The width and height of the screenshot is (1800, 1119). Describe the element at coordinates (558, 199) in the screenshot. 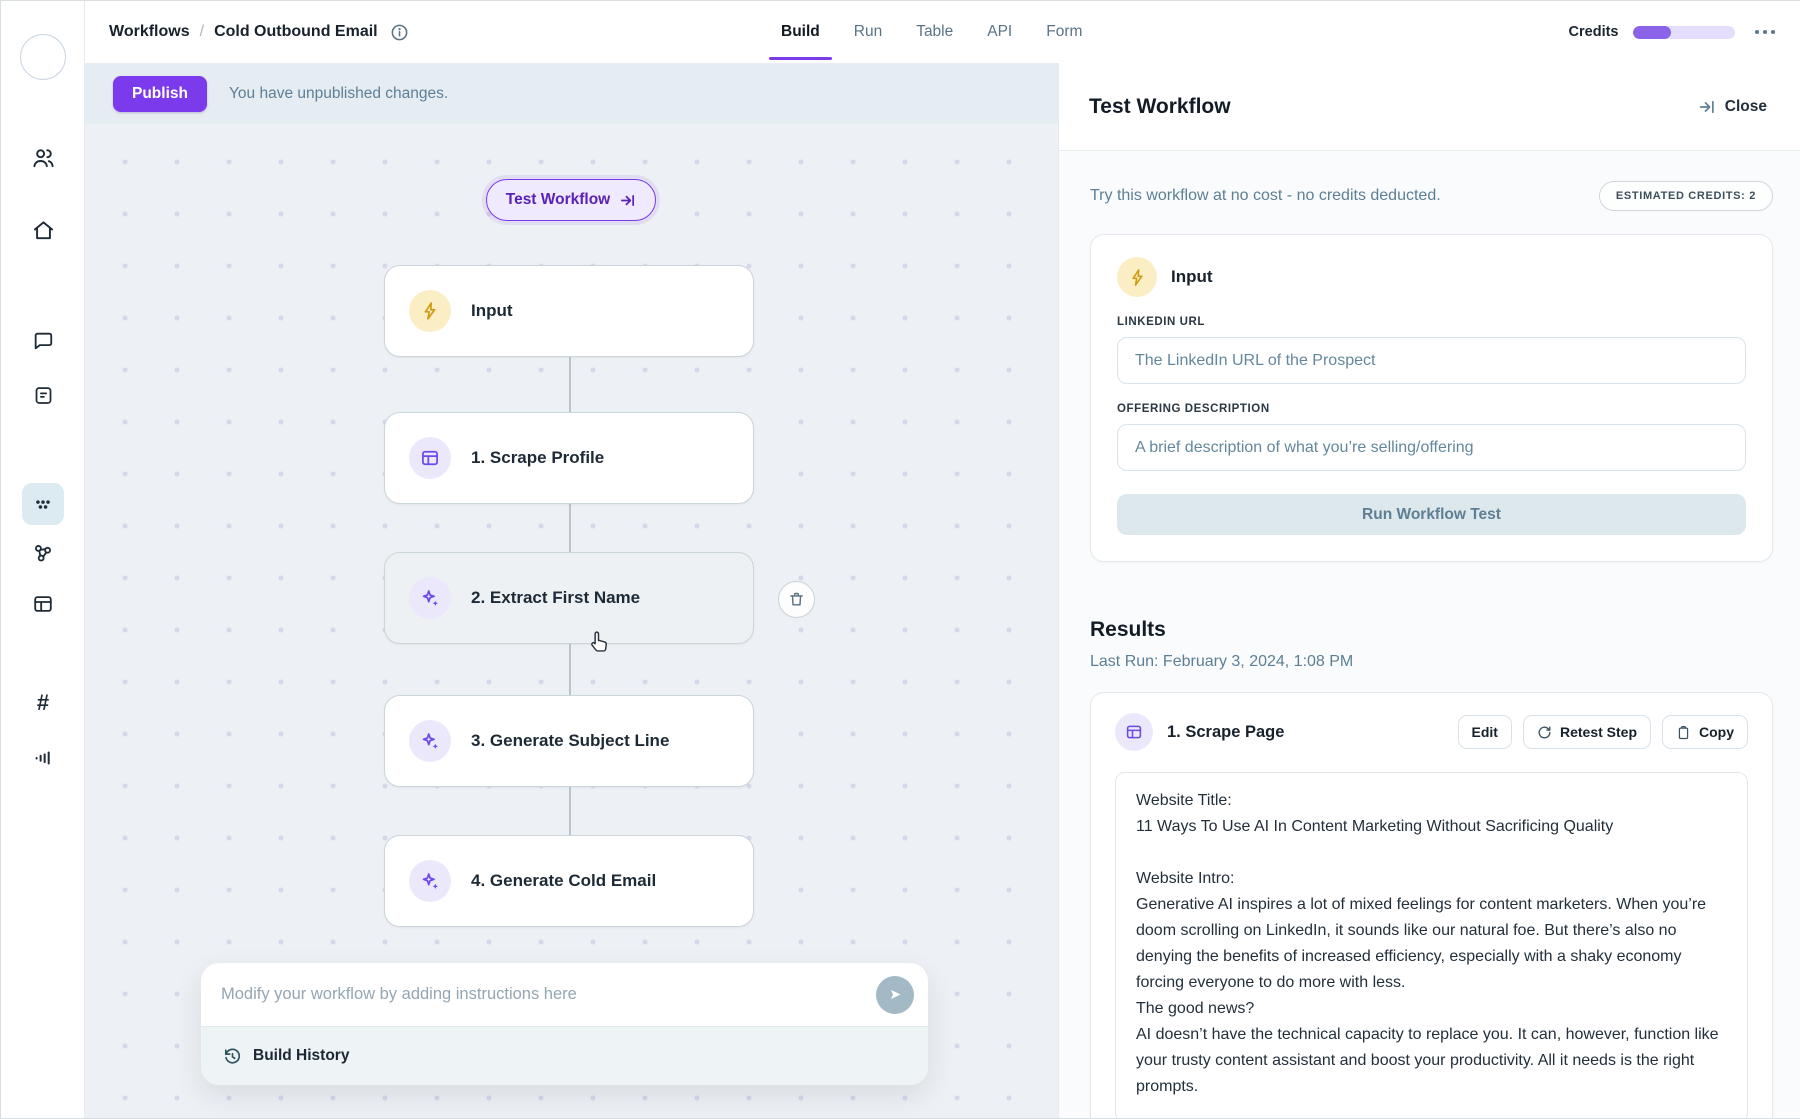

I see `test-workflow-label: Test Workflow` at that location.